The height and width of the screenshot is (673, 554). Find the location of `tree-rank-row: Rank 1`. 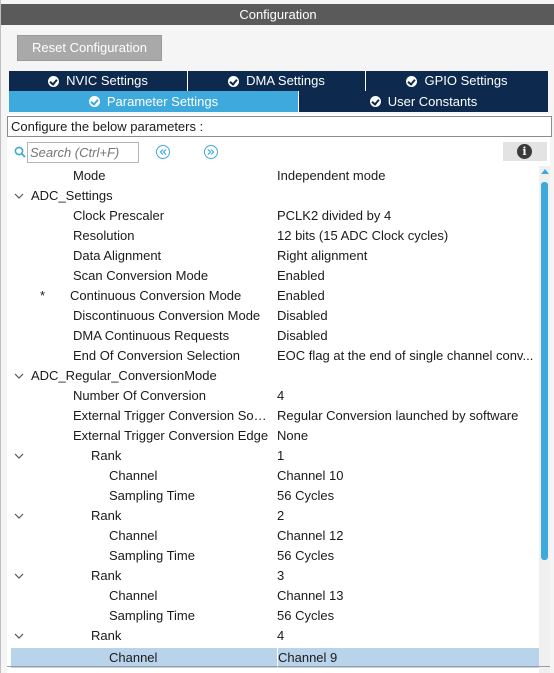

tree-rank-row: Rank 1 is located at coordinates (273, 456).